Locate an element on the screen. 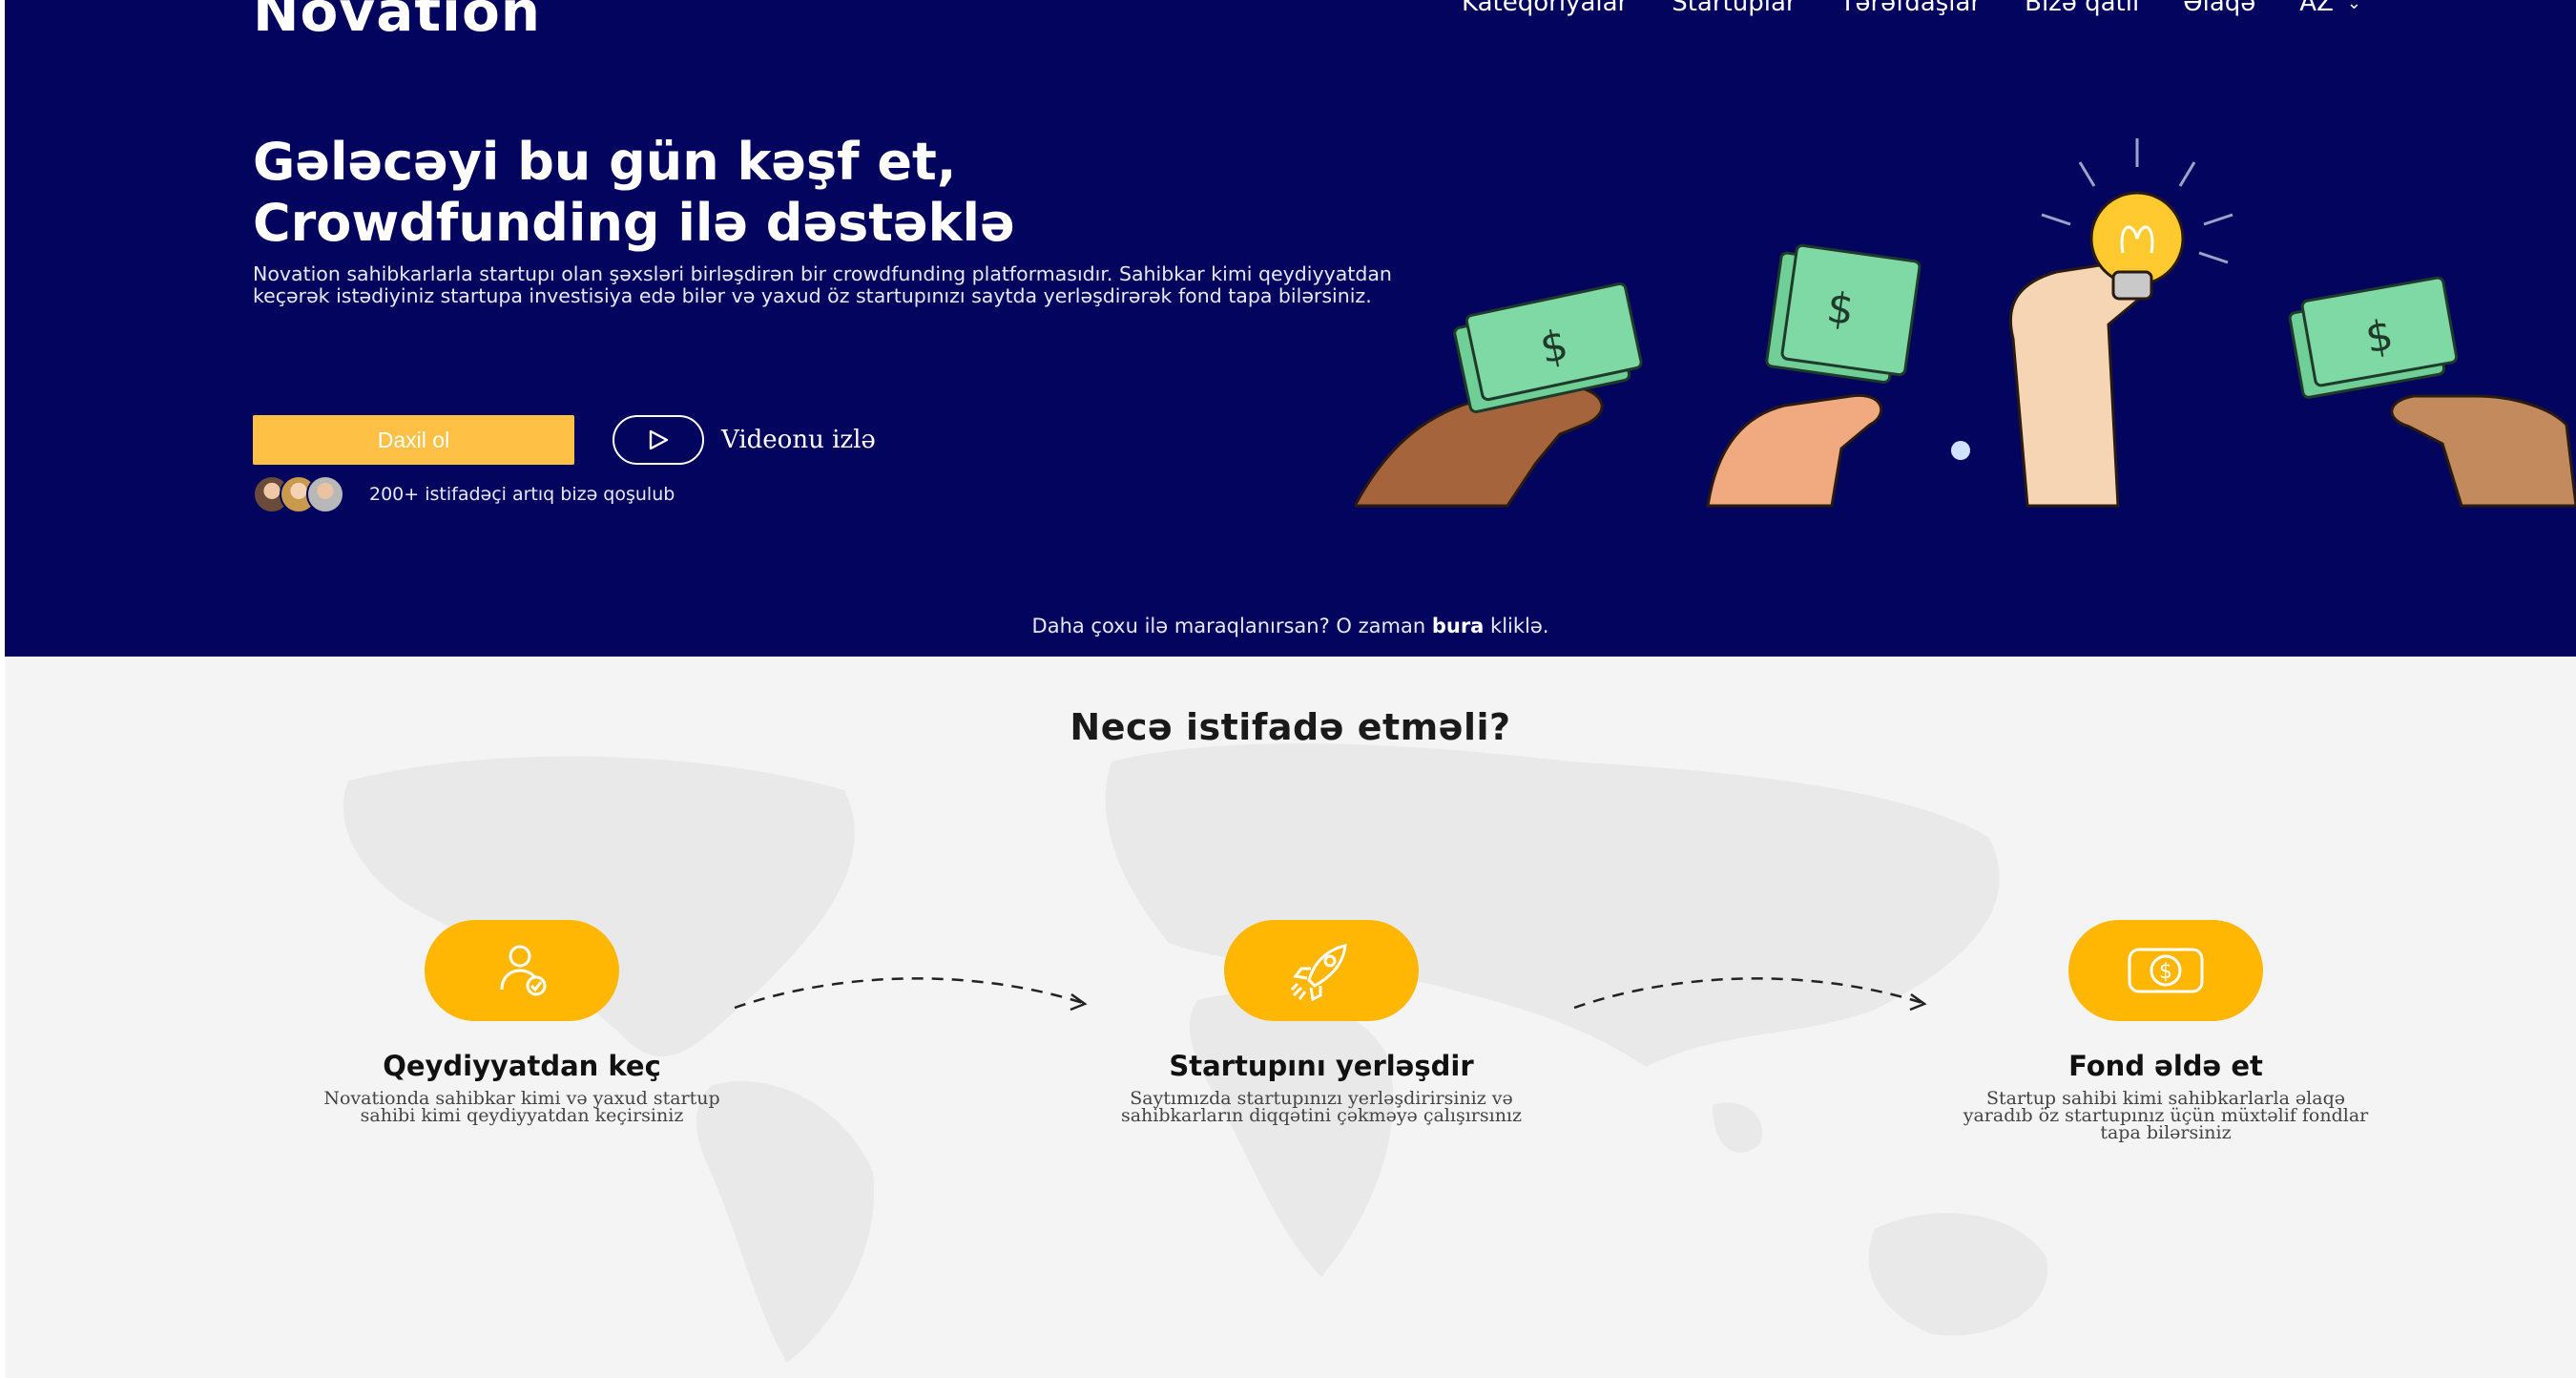 The height and width of the screenshot is (1378, 2576). video-label: Videonu izlə is located at coordinates (798, 440).